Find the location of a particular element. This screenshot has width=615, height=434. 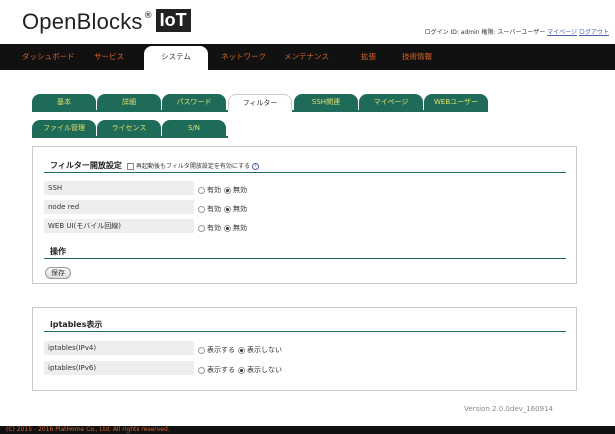

filter-section-title: フィルター開放設定 is located at coordinates (86, 165).